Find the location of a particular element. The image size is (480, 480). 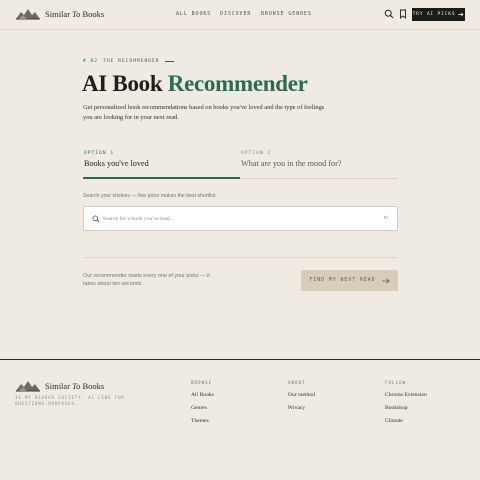

footer-link-all-books: All Books is located at coordinates (202, 398).